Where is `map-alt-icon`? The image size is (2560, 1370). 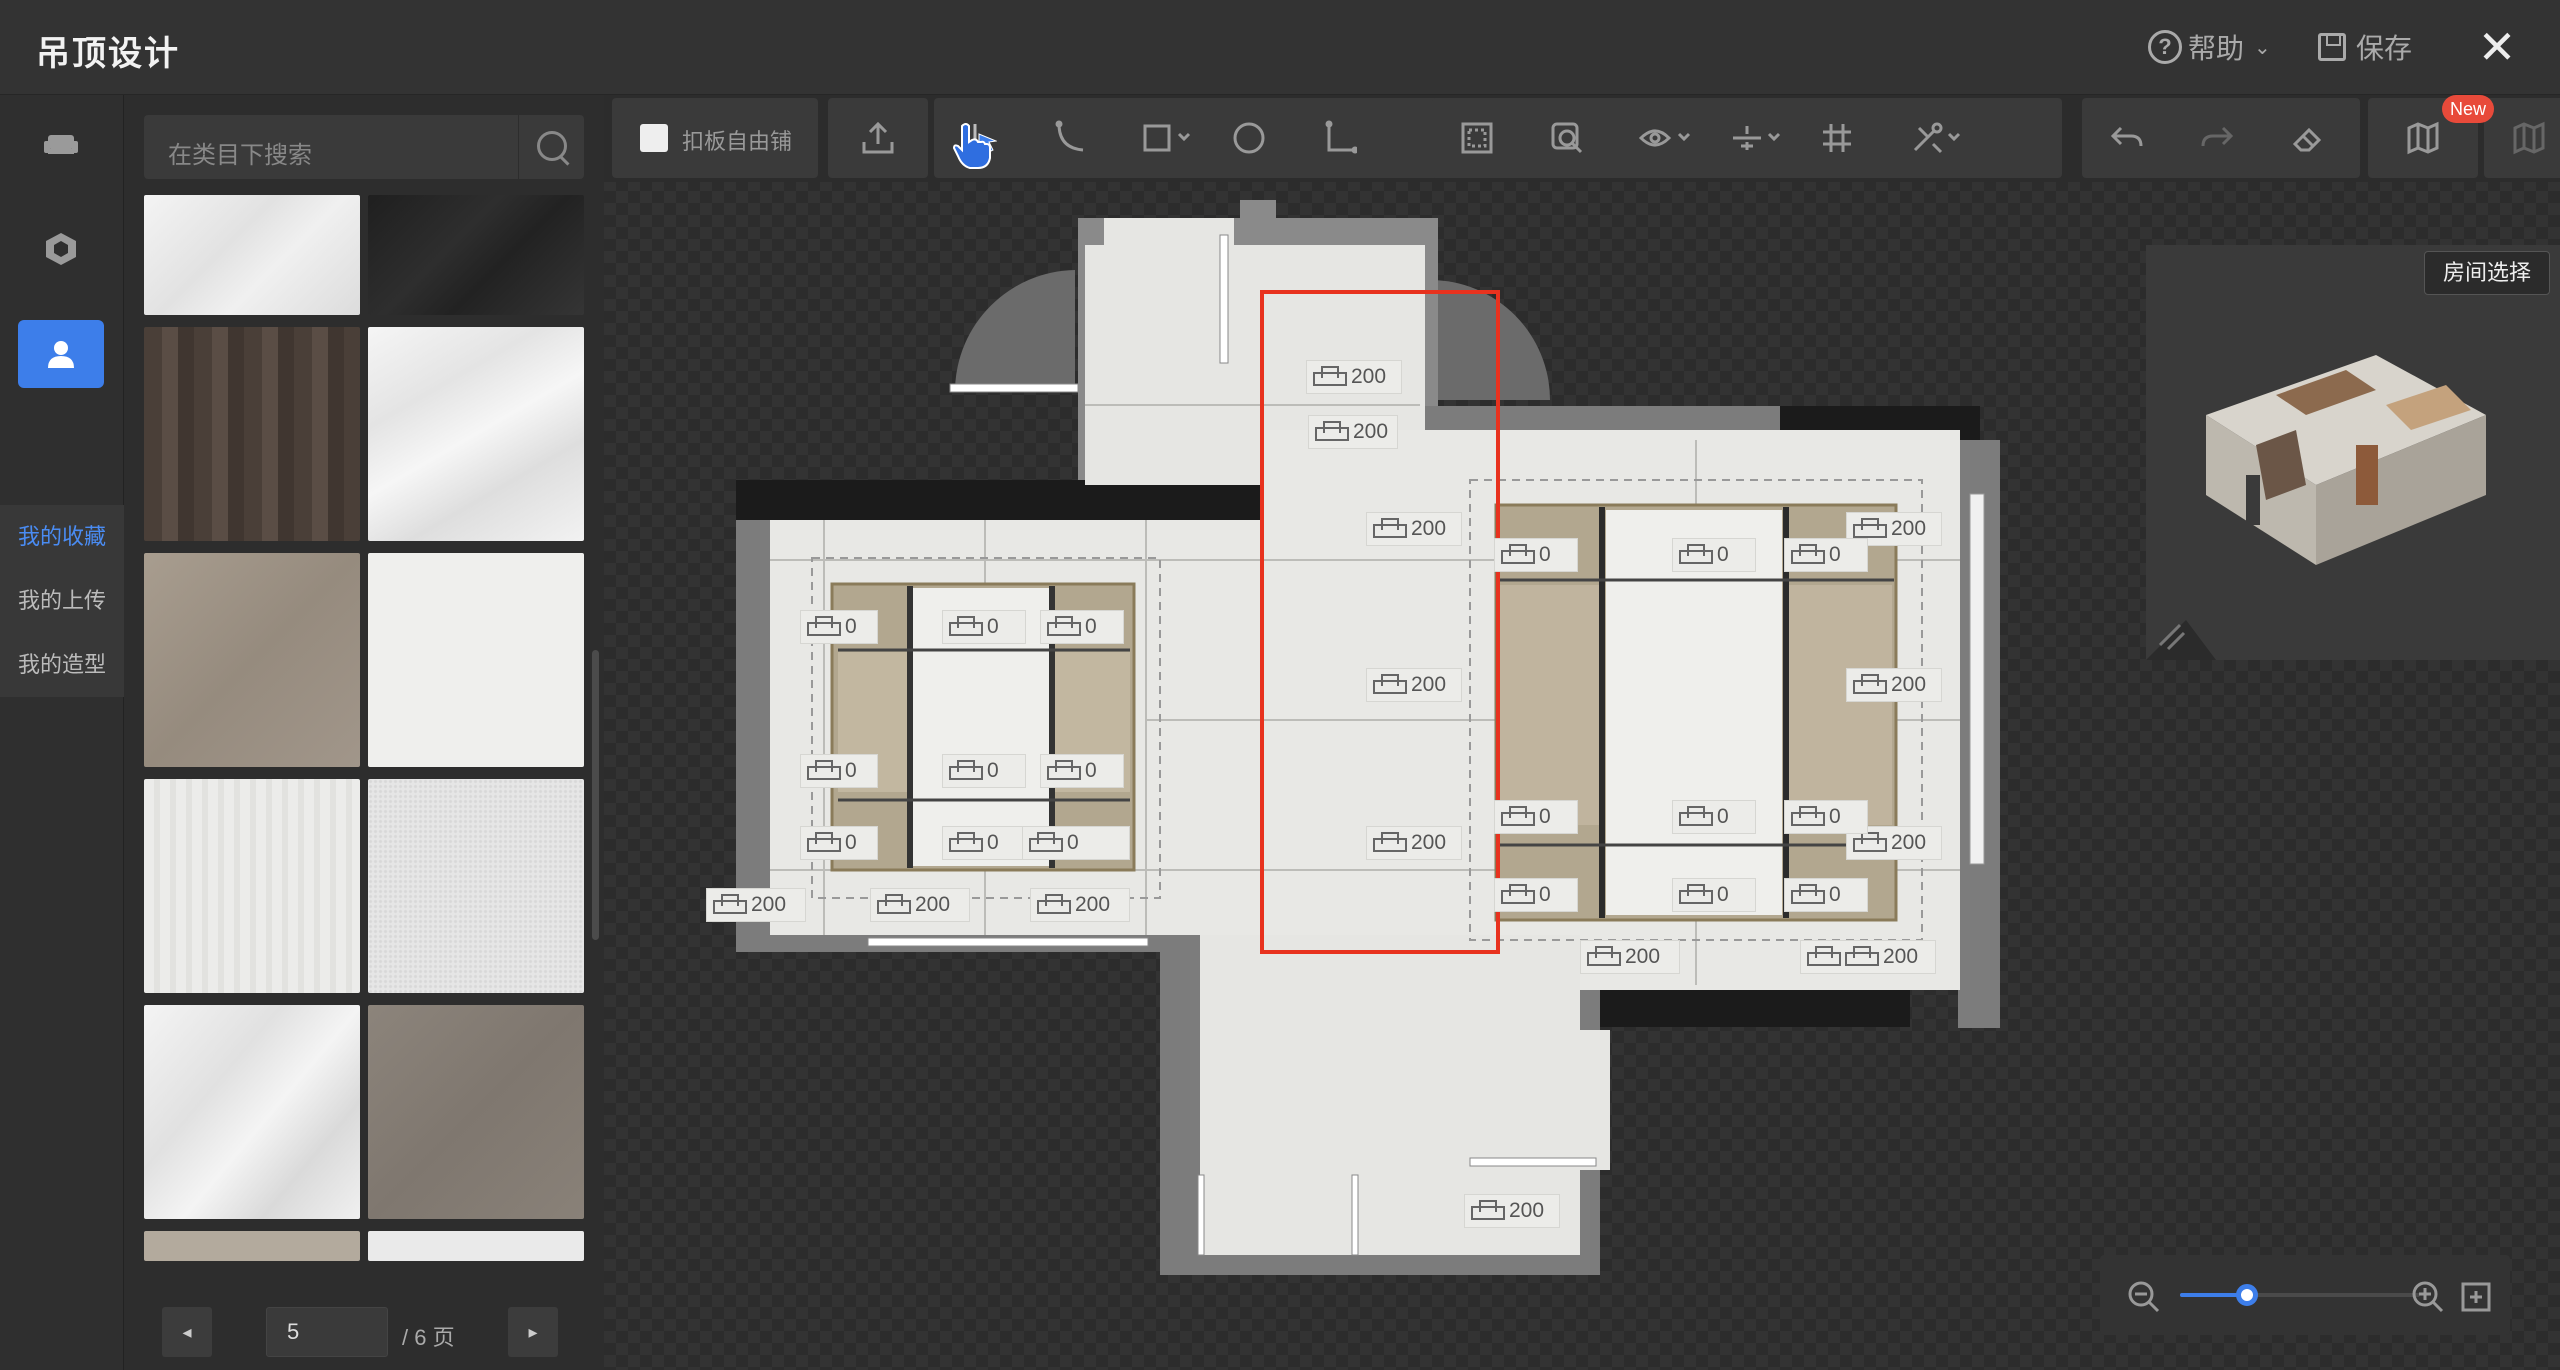
map-alt-icon is located at coordinates (2522, 138).